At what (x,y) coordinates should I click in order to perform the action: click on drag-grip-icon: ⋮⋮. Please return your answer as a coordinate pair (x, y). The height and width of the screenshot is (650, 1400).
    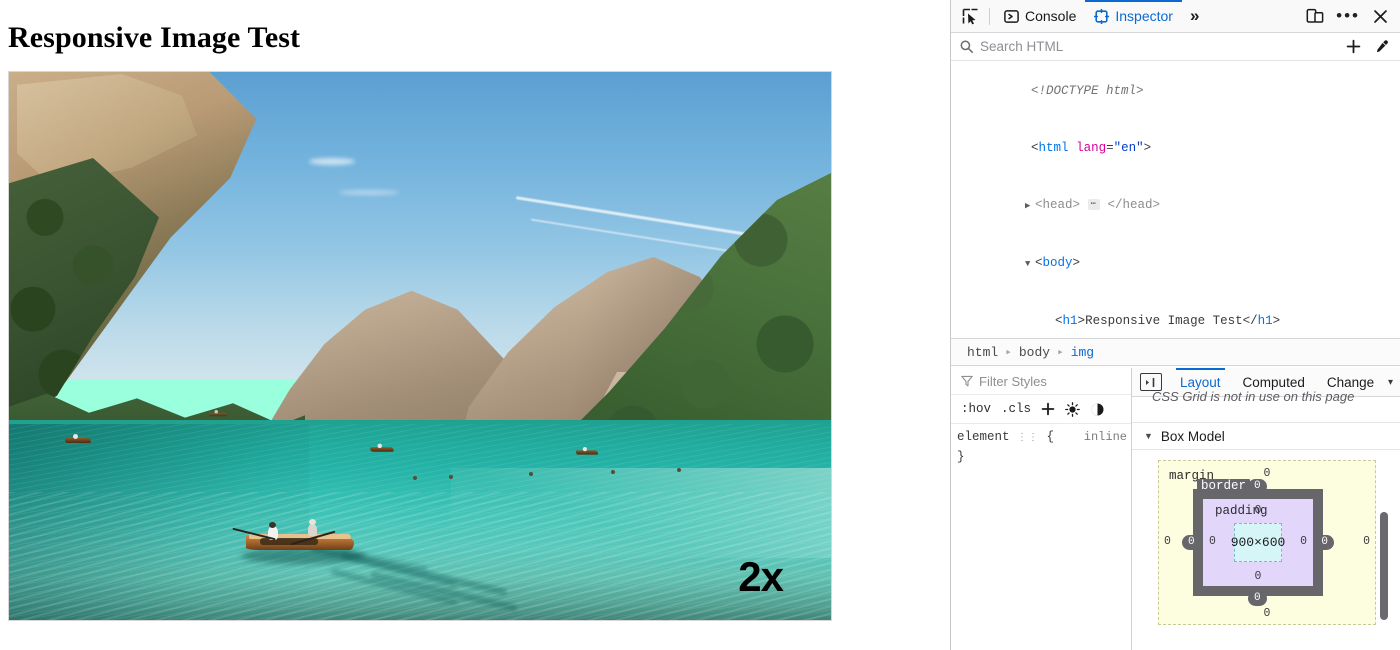
    Looking at the image, I should click on (1028, 438).